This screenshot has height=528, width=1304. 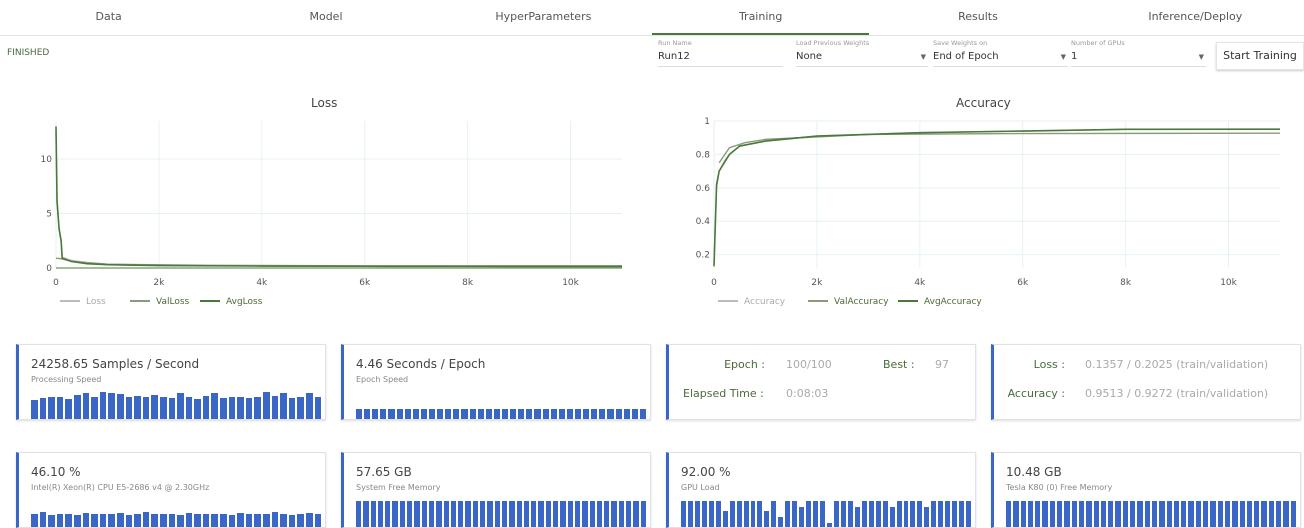 I want to click on y-tick-label: 0.8, so click(x=703, y=155).